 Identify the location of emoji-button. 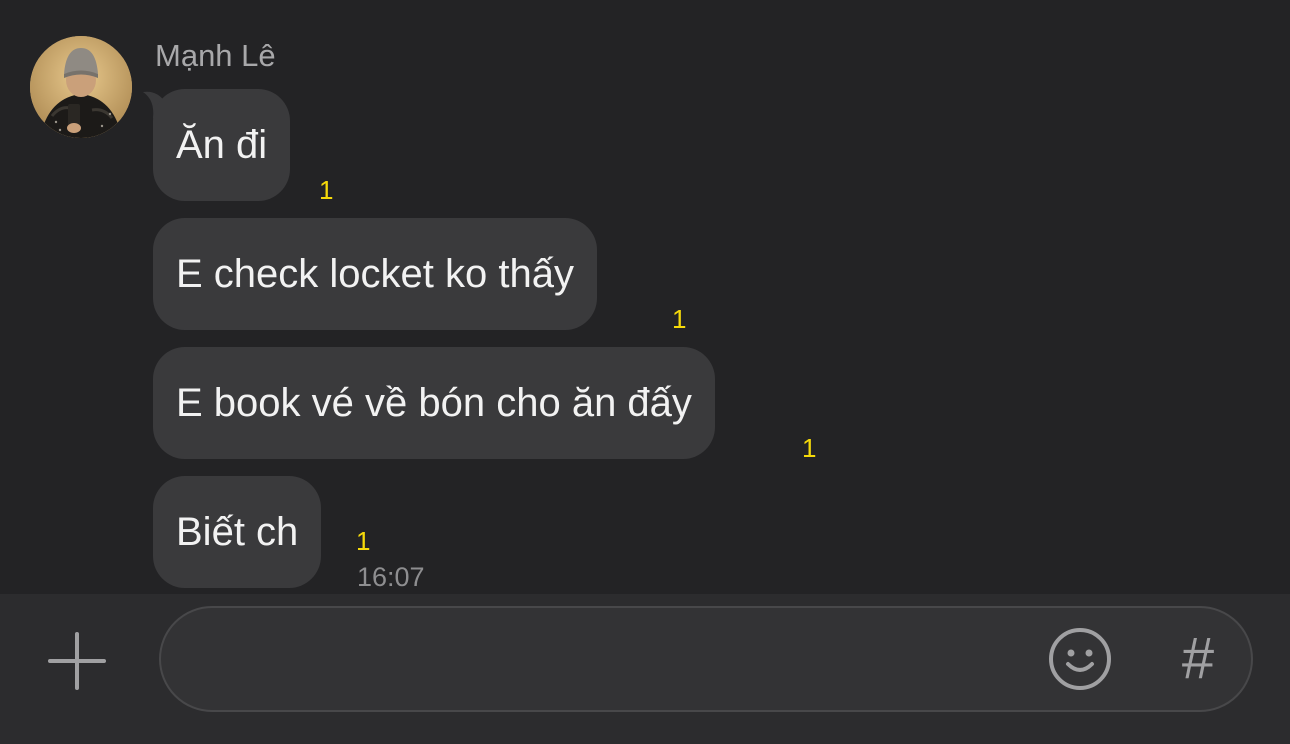
(1080, 659).